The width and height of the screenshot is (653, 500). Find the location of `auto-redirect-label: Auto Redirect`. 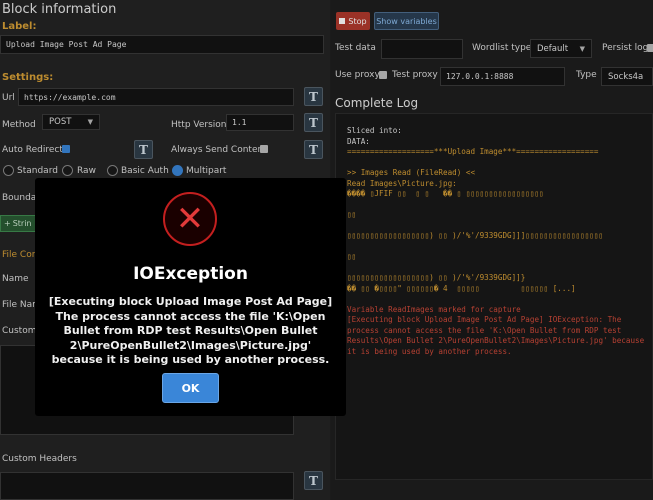

auto-redirect-label: Auto Redirect is located at coordinates (32, 150).